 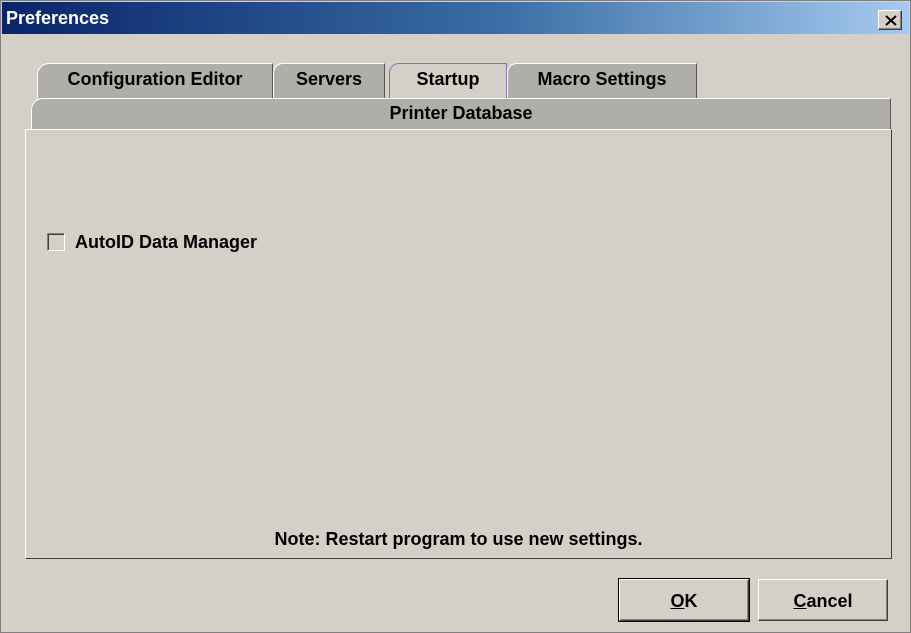 I want to click on tab-label: Printer Database, so click(x=461, y=113).